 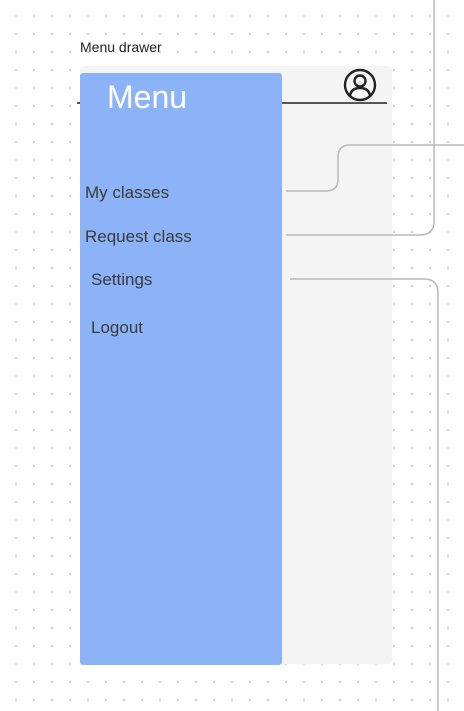 What do you see at coordinates (121, 47) in the screenshot?
I see `frame-title: Menu drawer` at bounding box center [121, 47].